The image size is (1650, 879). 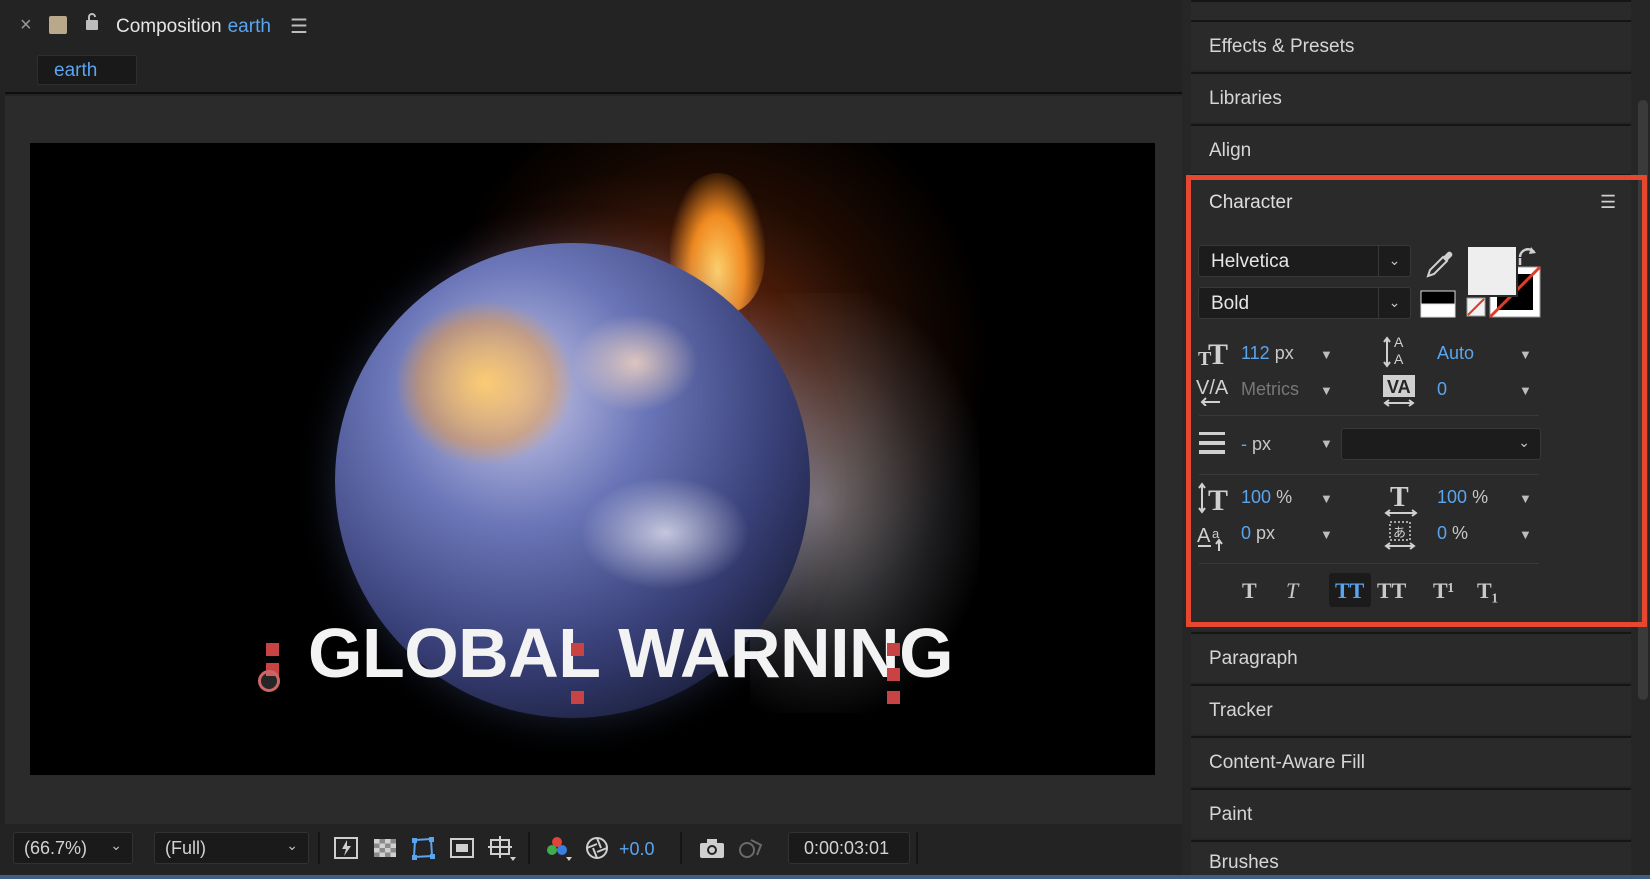 I want to click on vertical-scale-unit: %, so click(x=1284, y=497).